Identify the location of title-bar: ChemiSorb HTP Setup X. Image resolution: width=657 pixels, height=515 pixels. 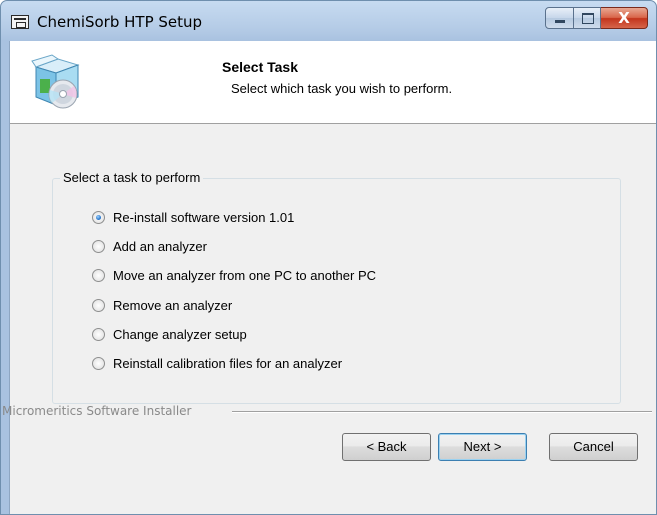
(328, 21).